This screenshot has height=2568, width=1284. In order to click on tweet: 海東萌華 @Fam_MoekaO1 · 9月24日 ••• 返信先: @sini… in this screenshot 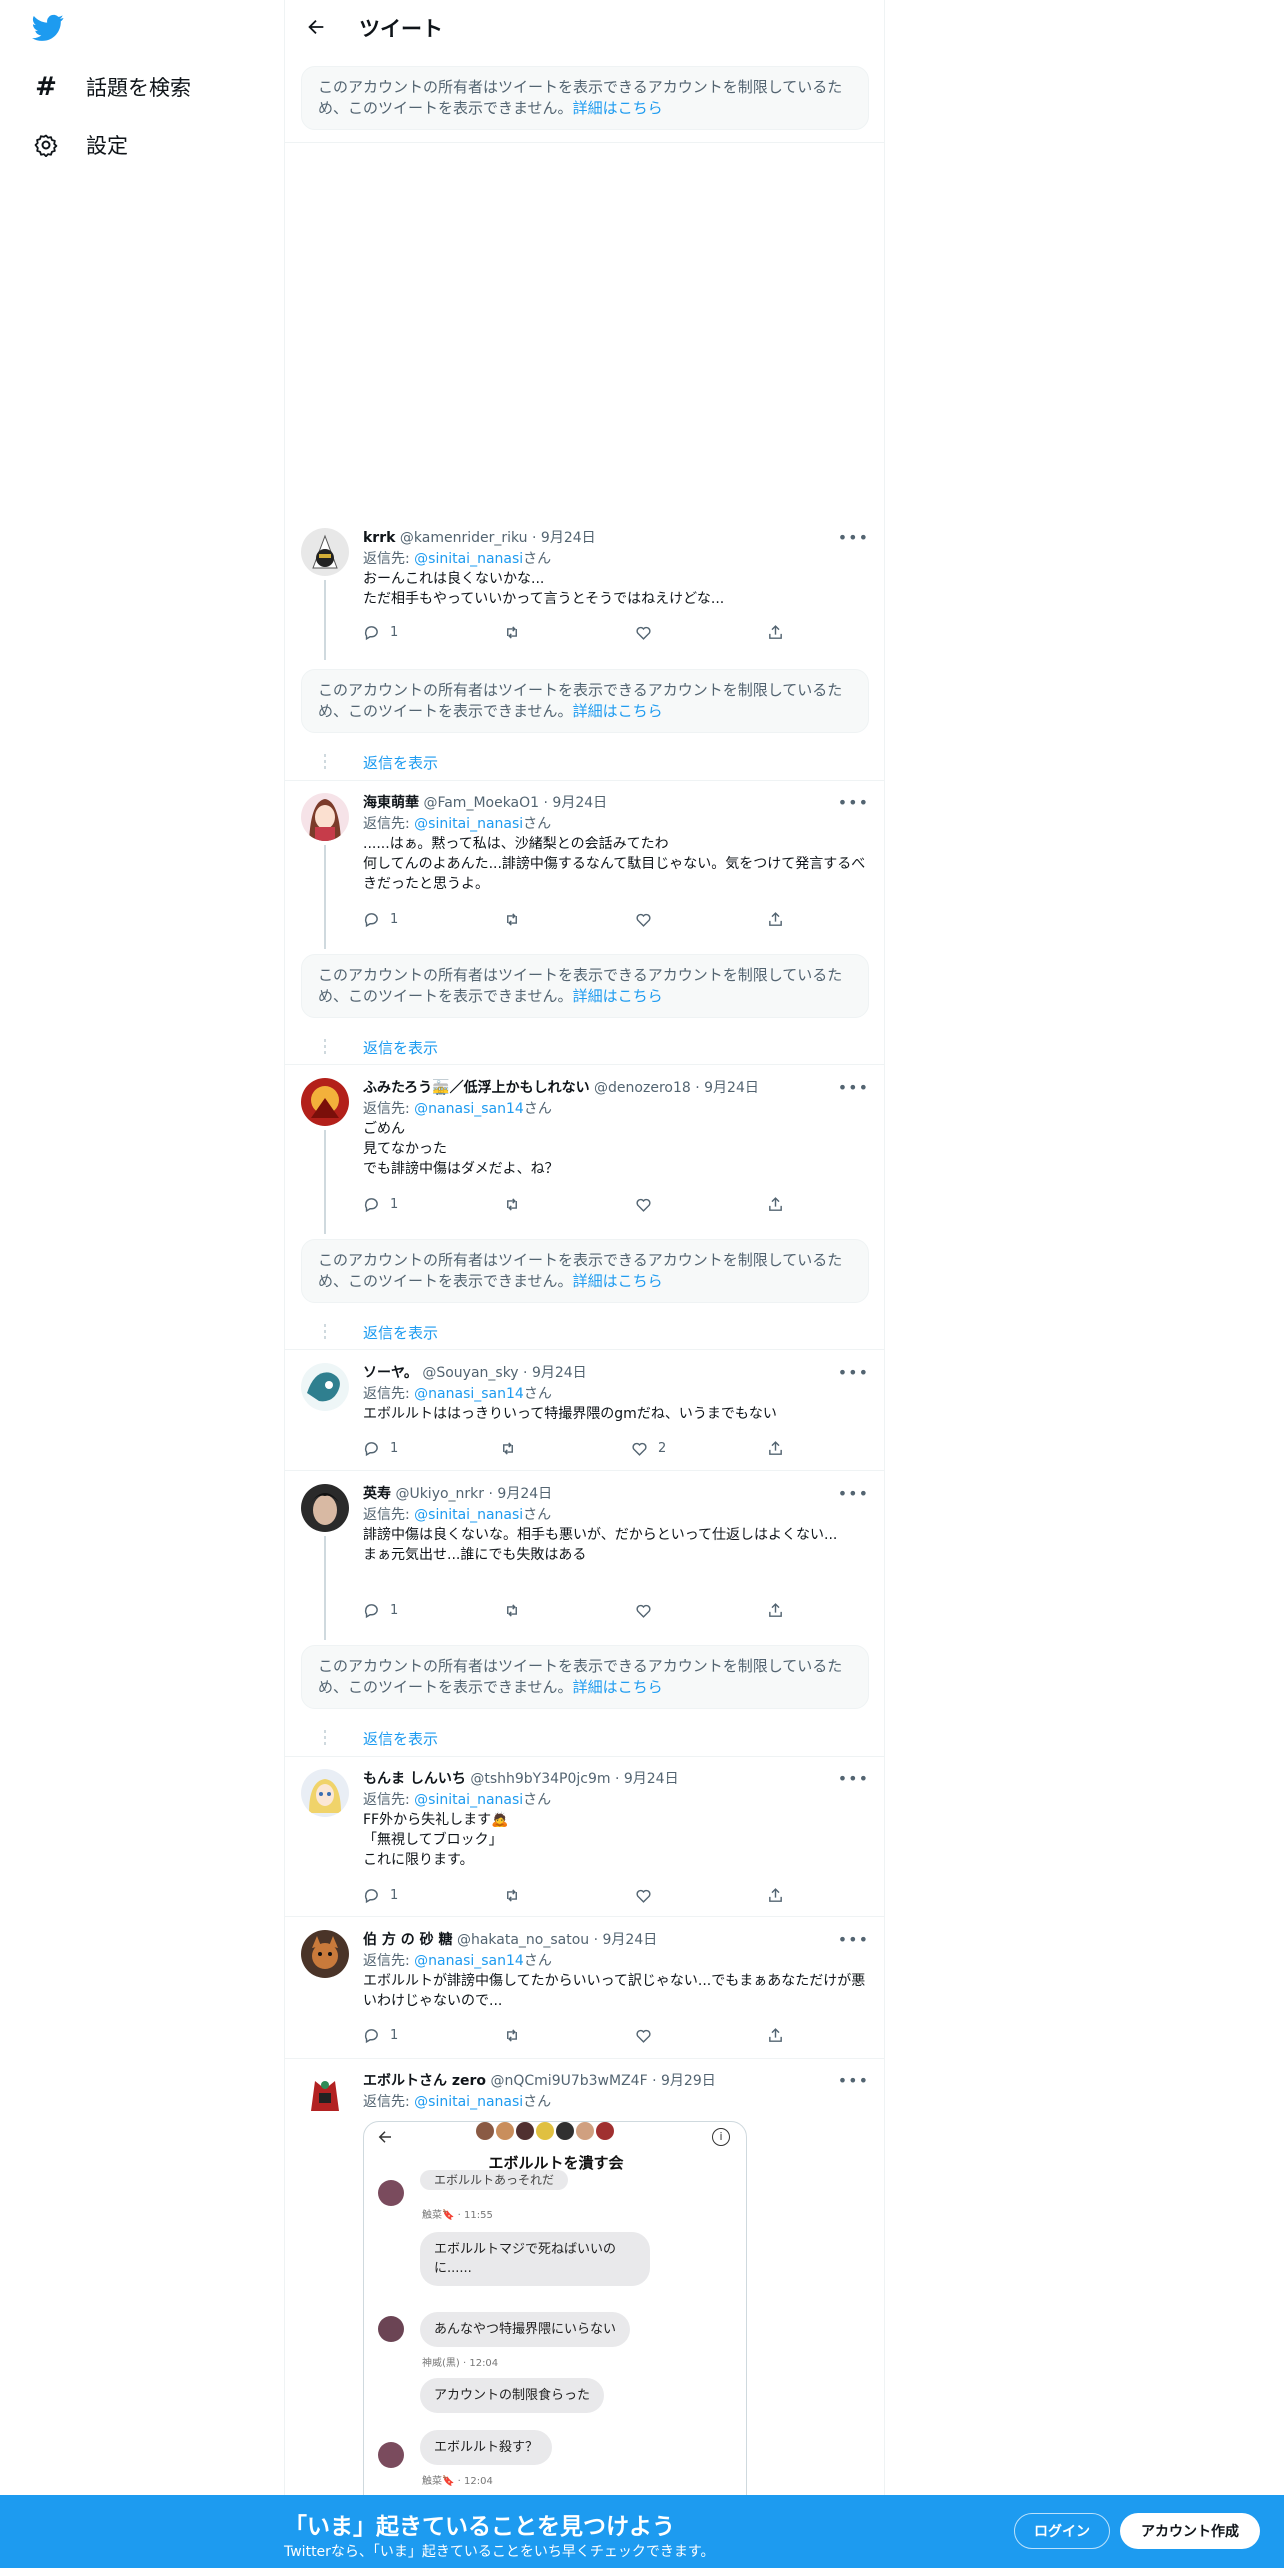, I will do `click(584, 871)`.